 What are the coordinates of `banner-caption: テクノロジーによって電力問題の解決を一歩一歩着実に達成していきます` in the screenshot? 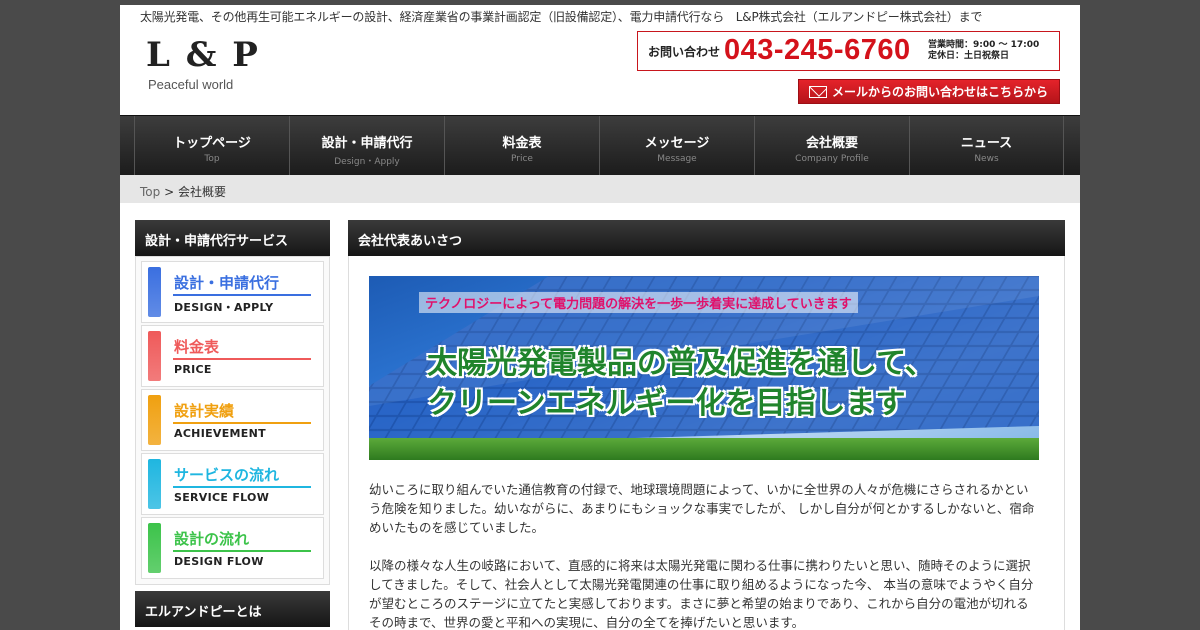 It's located at (638, 302).